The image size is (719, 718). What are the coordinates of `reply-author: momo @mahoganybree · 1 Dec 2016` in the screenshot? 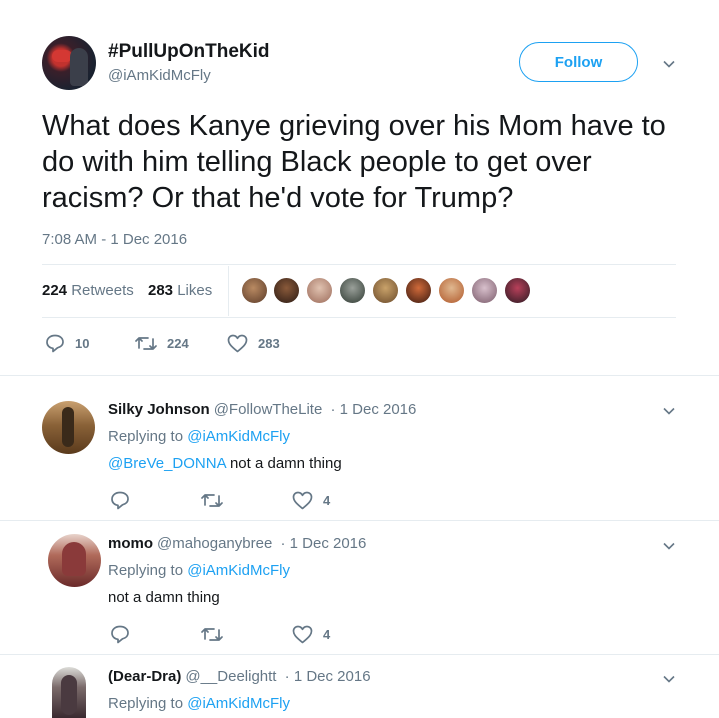 It's located at (237, 543).